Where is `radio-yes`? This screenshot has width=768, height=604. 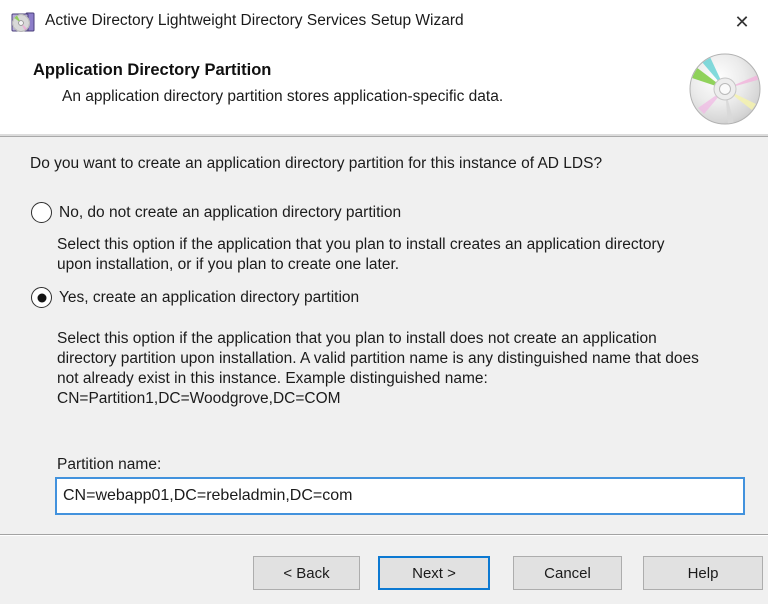 radio-yes is located at coordinates (41, 297).